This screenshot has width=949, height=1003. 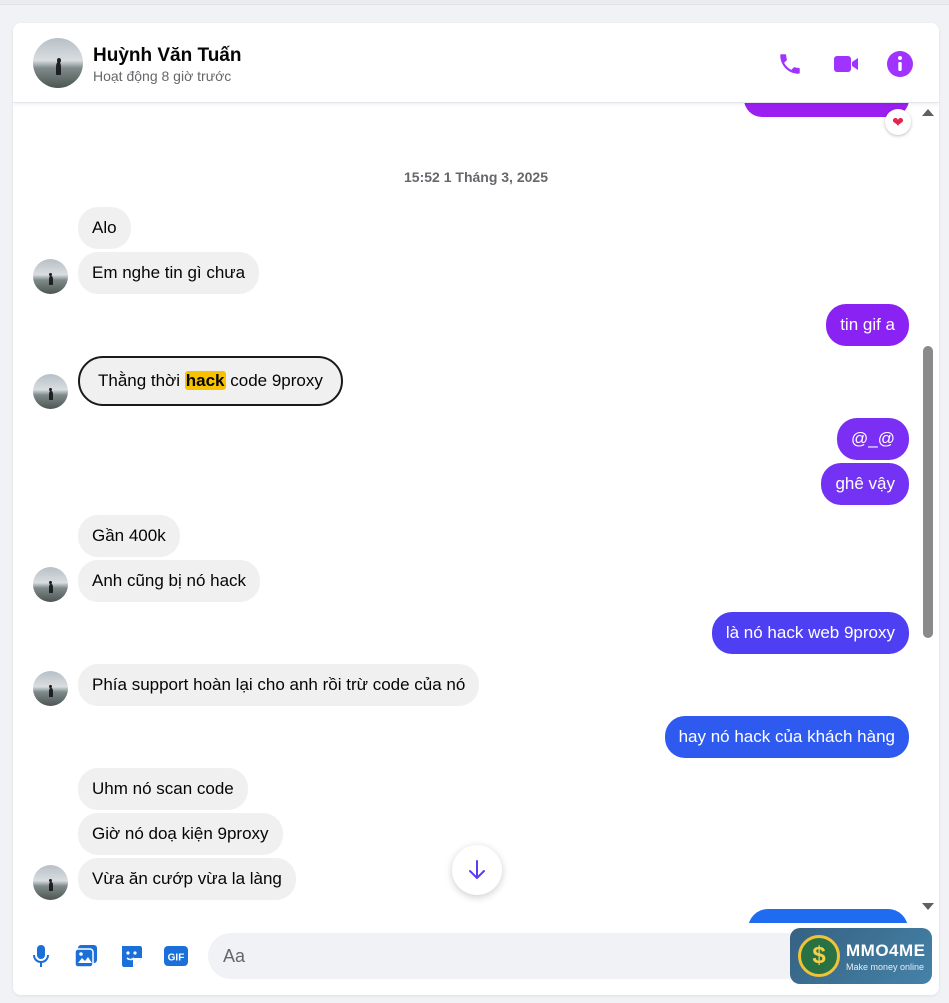 What do you see at coordinates (928, 112) in the screenshot?
I see `scroll-up-arrow` at bounding box center [928, 112].